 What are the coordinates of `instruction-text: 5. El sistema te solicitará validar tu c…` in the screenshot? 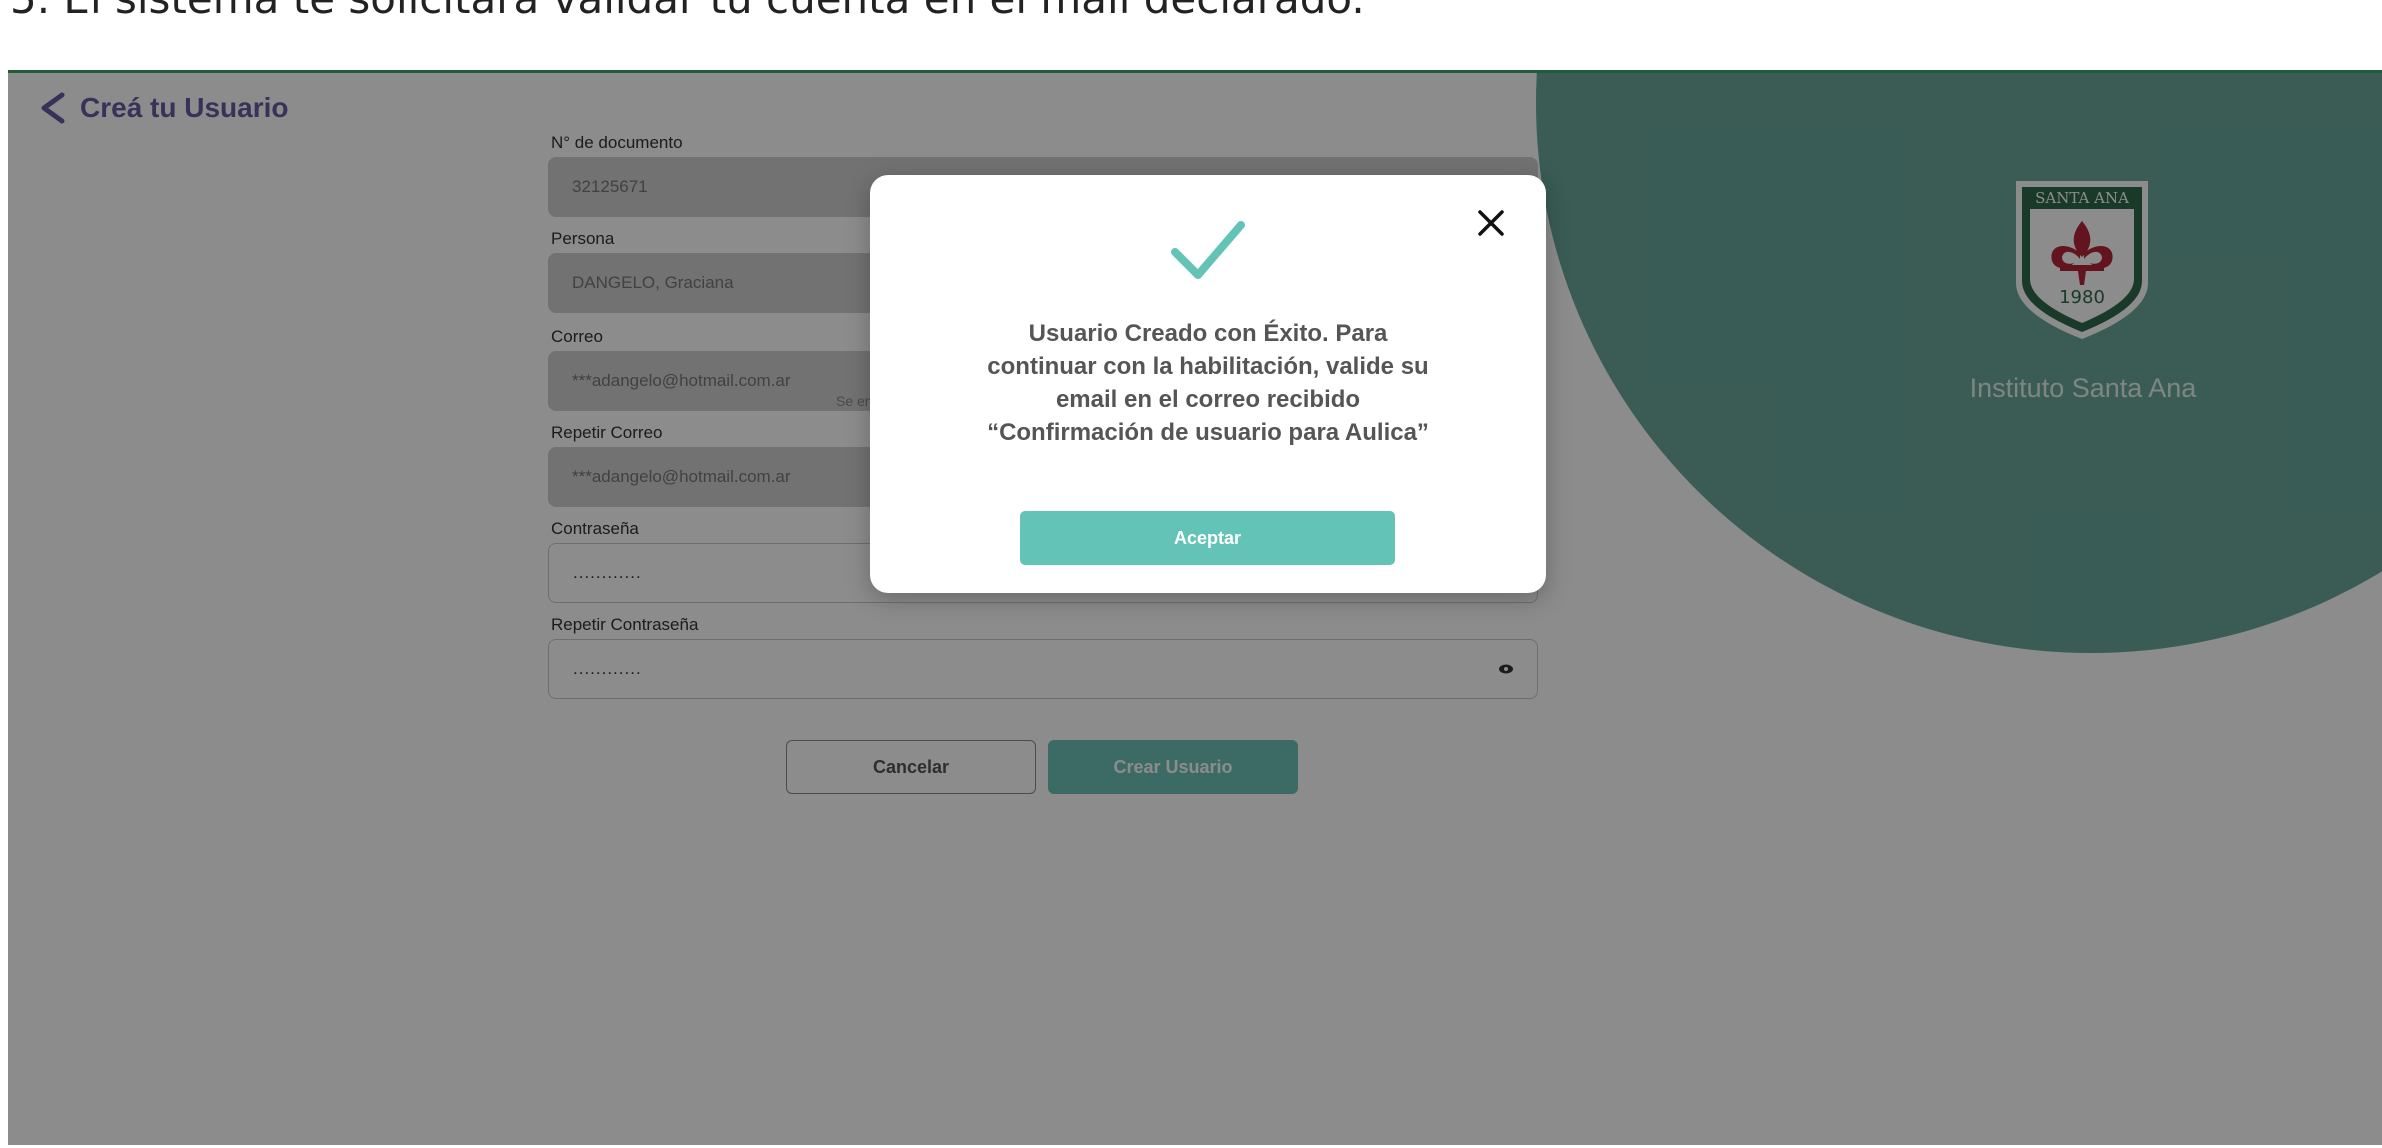 It's located at (687, 17).